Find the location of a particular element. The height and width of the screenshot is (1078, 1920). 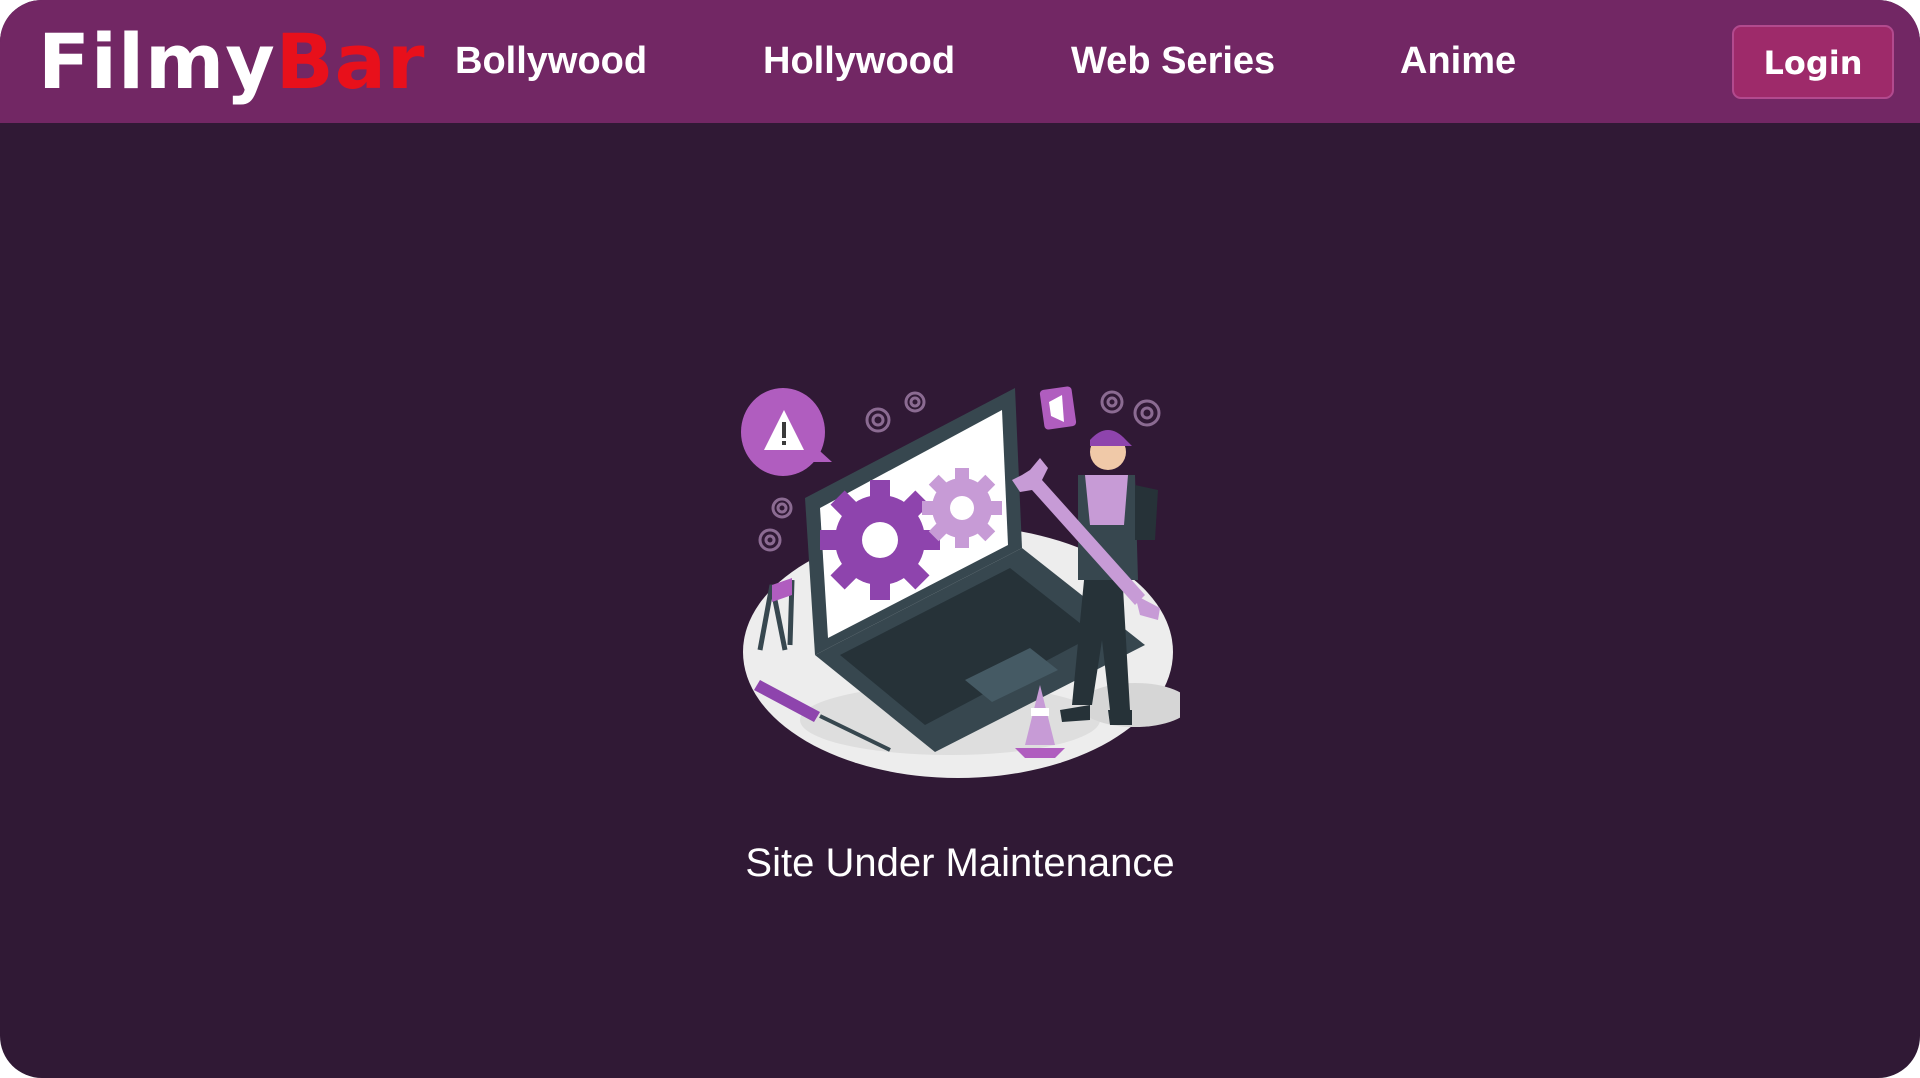

site-logo: FilmyBar is located at coordinates (231, 62).